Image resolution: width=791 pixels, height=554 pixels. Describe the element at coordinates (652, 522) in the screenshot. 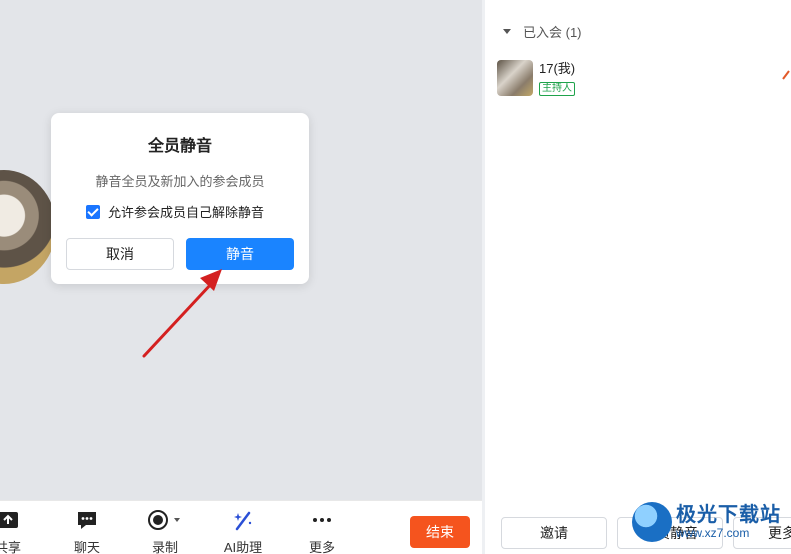

I see `watermark-logo-icon` at that location.